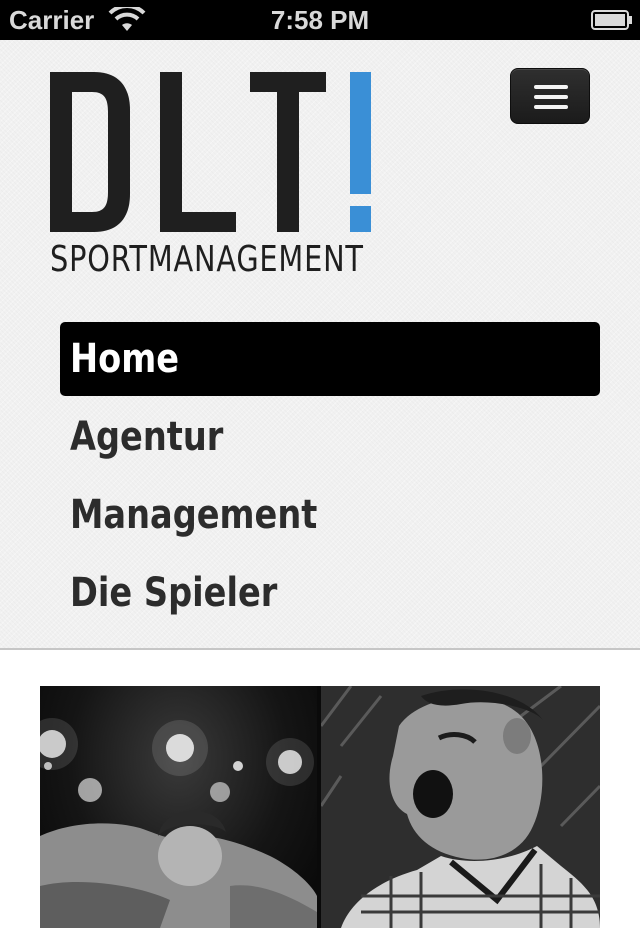 Image resolution: width=640 pixels, height=928 pixels. Describe the element at coordinates (330, 515) in the screenshot. I see `nav-item-management: Management` at that location.